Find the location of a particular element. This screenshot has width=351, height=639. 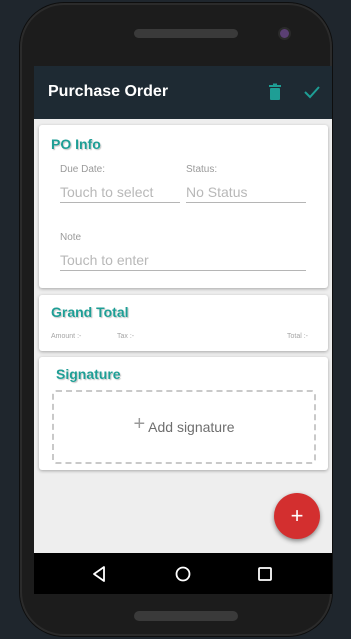

back-triangle-icon is located at coordinates (100, 574).